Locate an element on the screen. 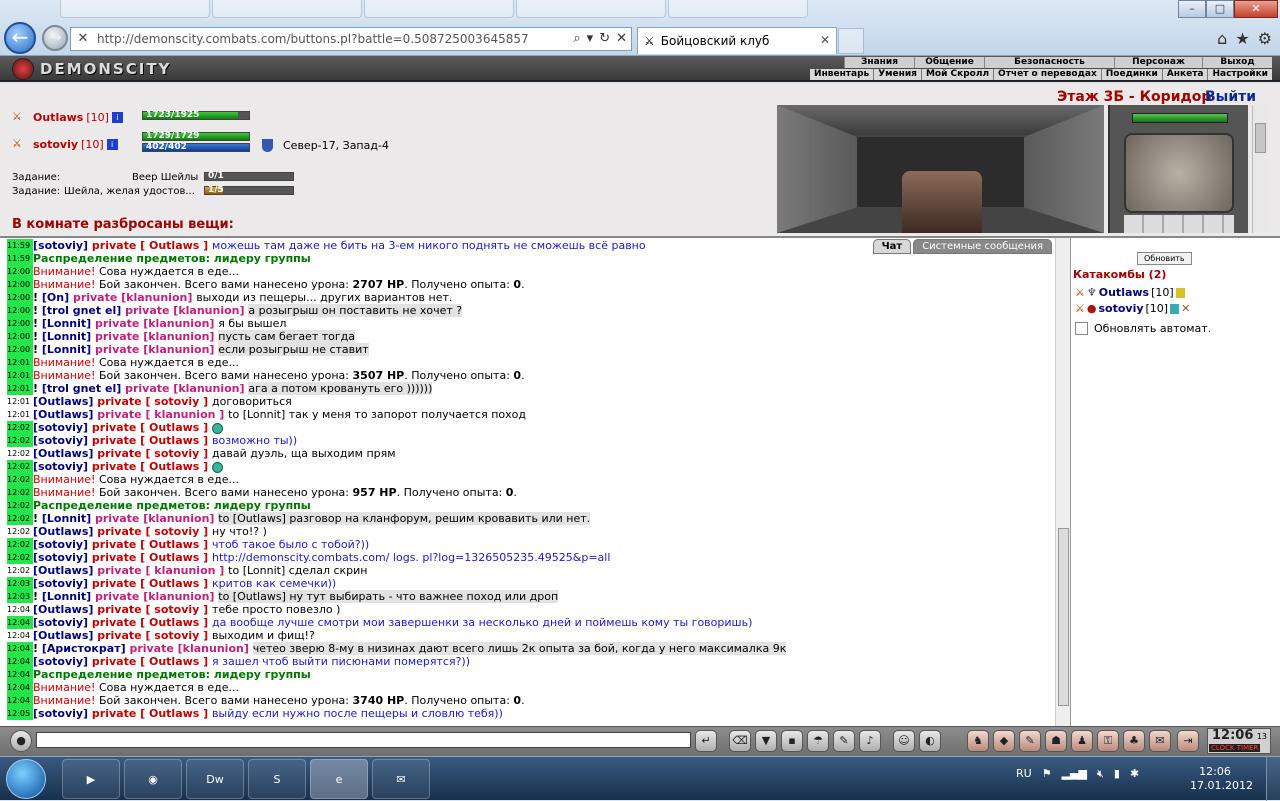  action-slot-3-icon: ✎ is located at coordinates (1030, 741).